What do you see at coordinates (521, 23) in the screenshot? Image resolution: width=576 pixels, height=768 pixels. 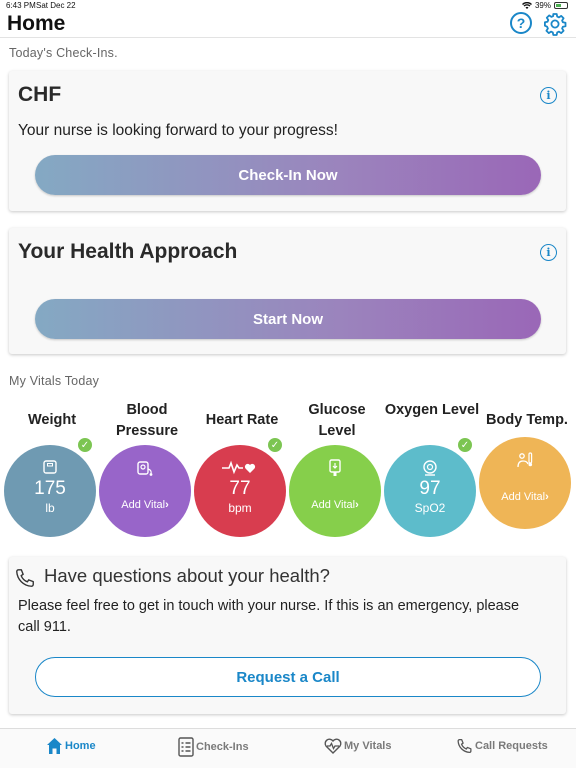 I see `question-circle-icon: ?` at bounding box center [521, 23].